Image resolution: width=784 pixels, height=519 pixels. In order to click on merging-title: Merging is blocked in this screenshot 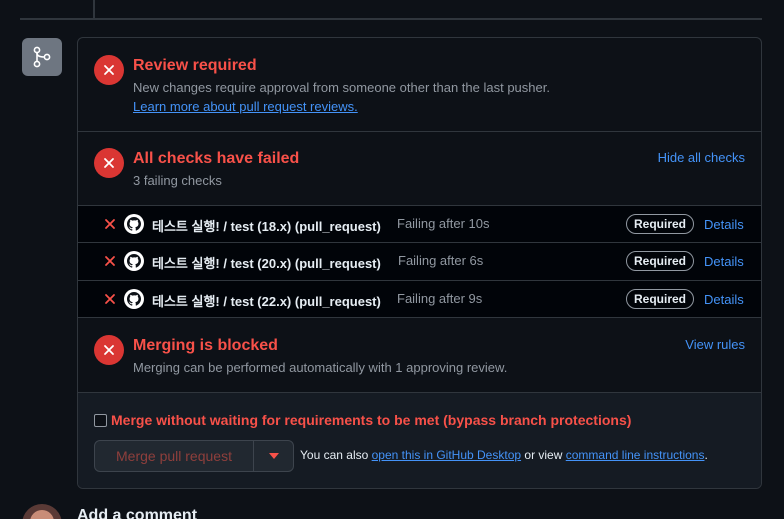, I will do `click(205, 345)`.